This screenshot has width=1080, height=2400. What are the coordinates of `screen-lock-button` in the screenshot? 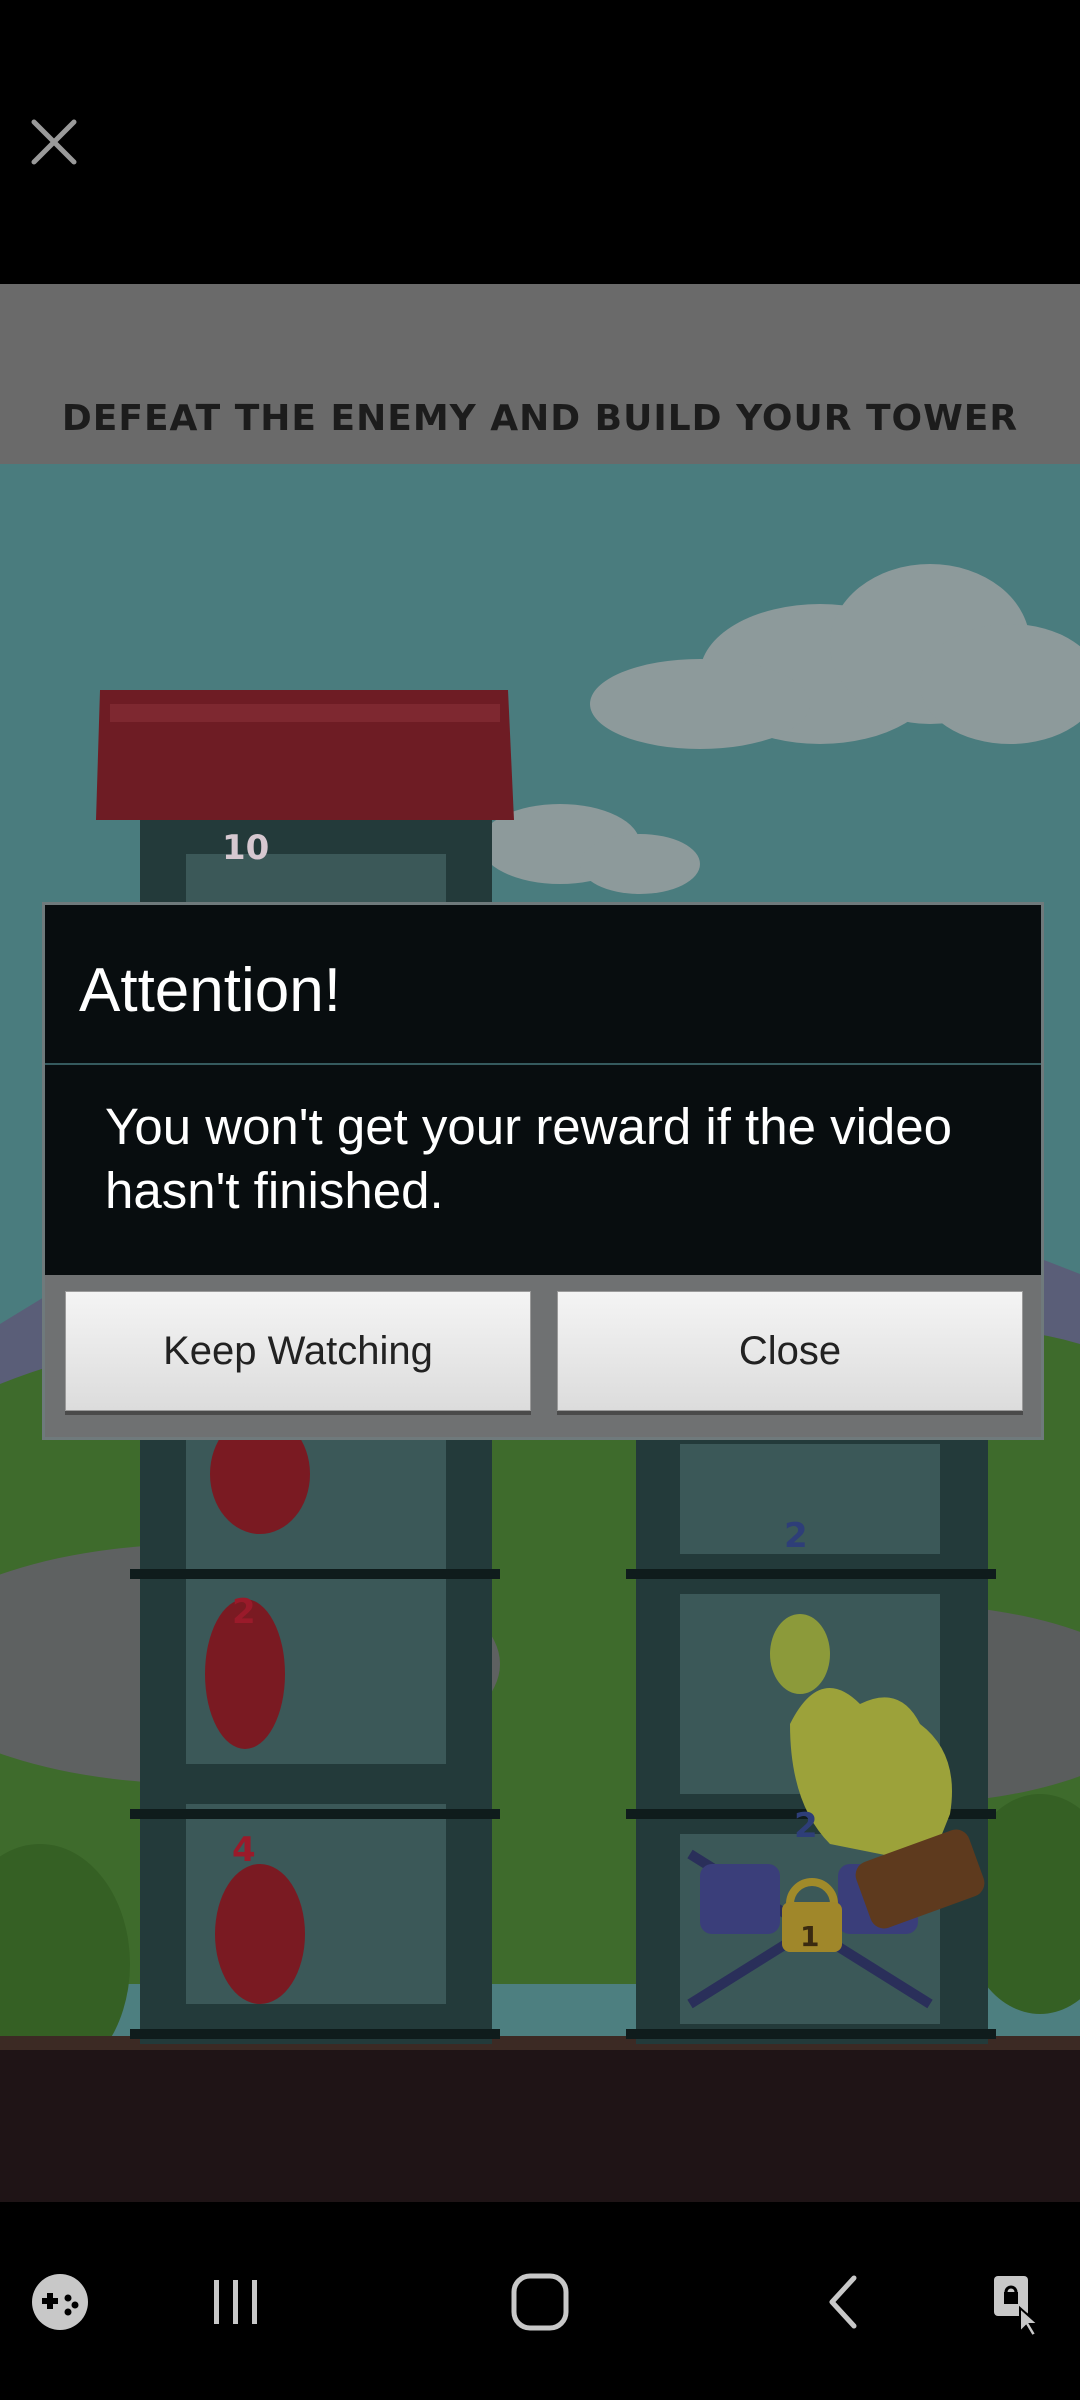 It's located at (1016, 2302).